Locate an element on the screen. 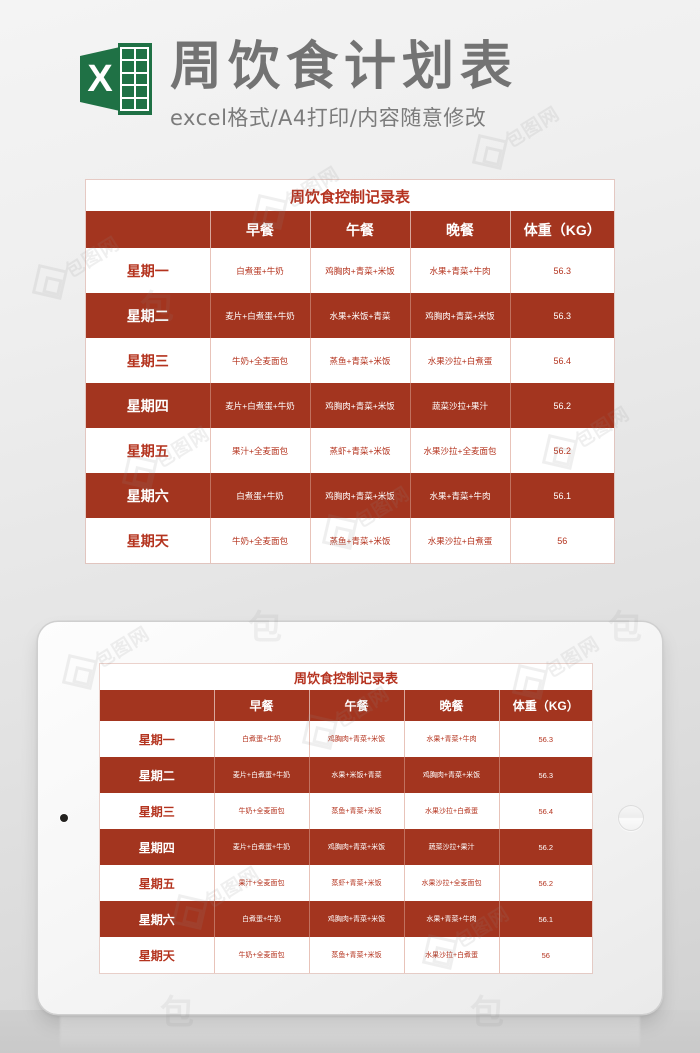 This screenshot has width=700, height=1053. column-header-weight: 体重（KG） is located at coordinates (562, 229).